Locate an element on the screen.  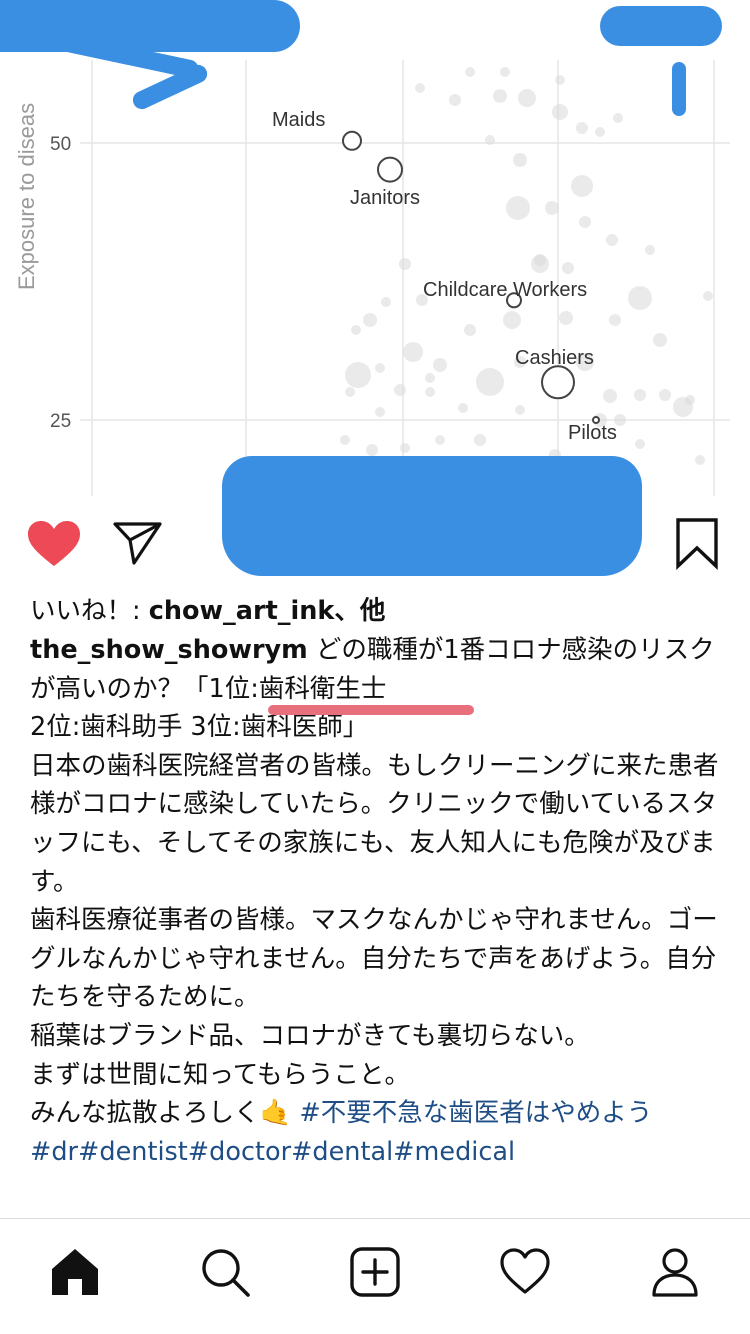
likes-summary: いいね！: chow_art_ink、他 is located at coordinates (207, 608).